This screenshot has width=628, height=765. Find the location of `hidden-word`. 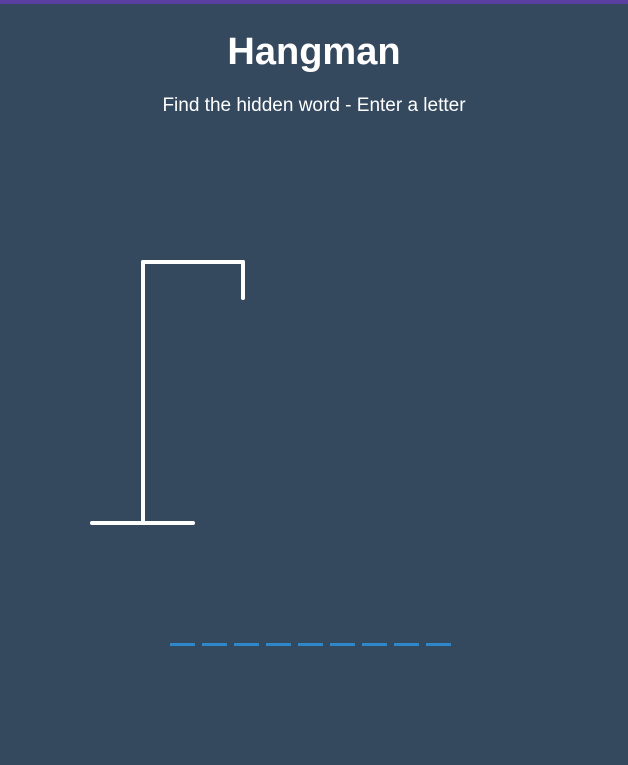

hidden-word is located at coordinates (314, 634).